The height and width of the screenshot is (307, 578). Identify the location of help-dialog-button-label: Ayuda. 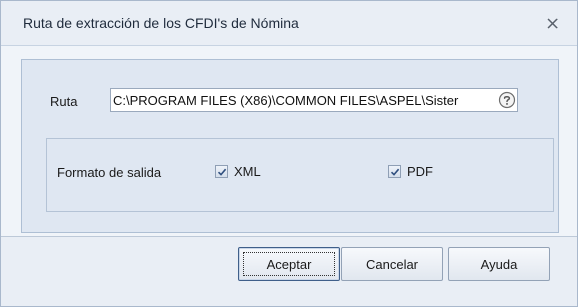
(499, 264).